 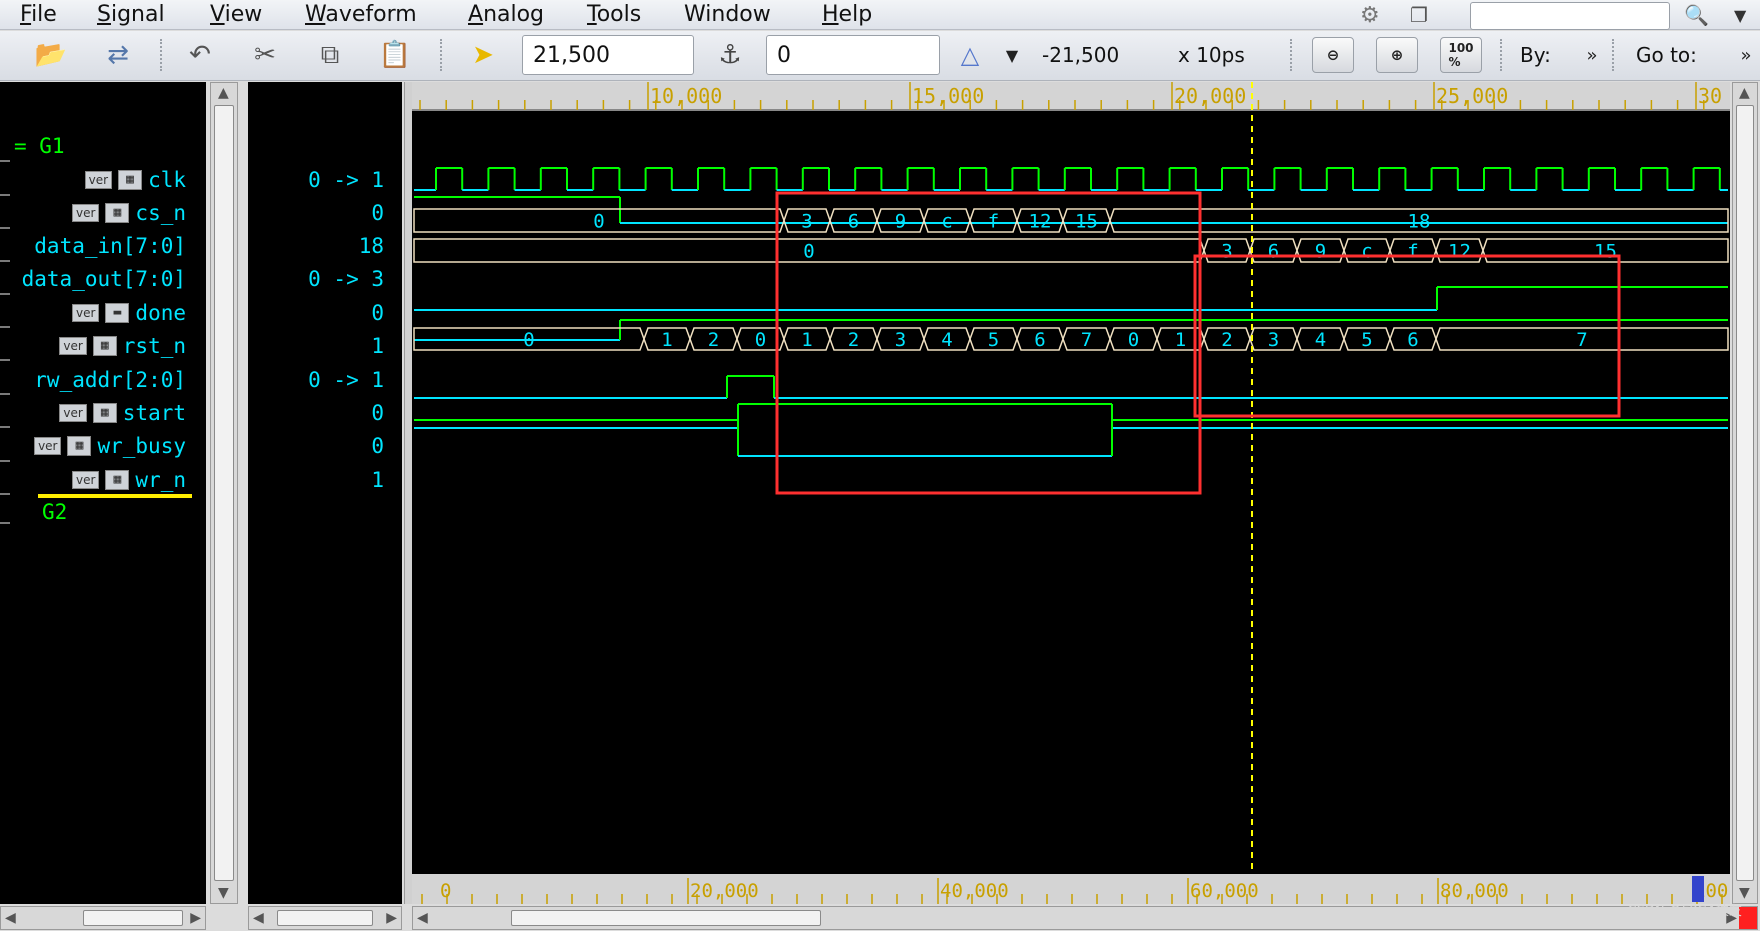 What do you see at coordinates (408, 493) in the screenshot?
I see `pane-splitter` at bounding box center [408, 493].